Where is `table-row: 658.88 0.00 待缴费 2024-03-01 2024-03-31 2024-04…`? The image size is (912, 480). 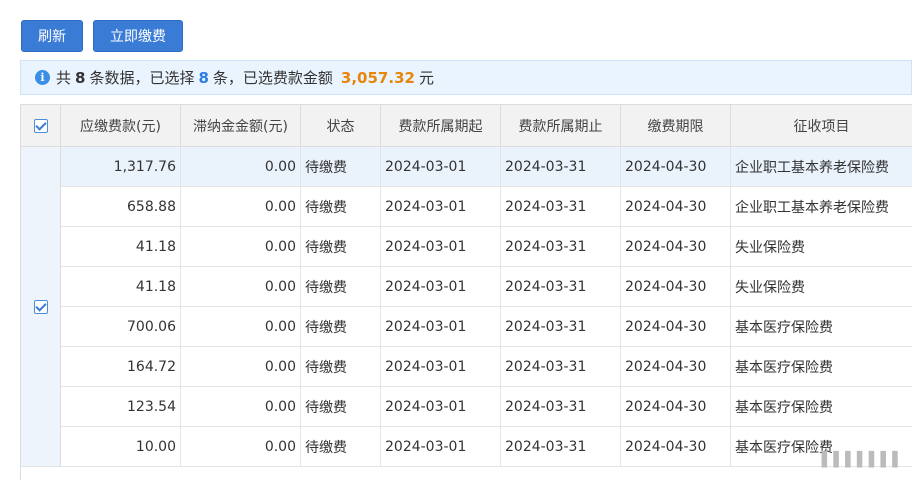
table-row: 658.88 0.00 待缴费 2024-03-01 2024-03-31 2024-04… is located at coordinates (486, 207).